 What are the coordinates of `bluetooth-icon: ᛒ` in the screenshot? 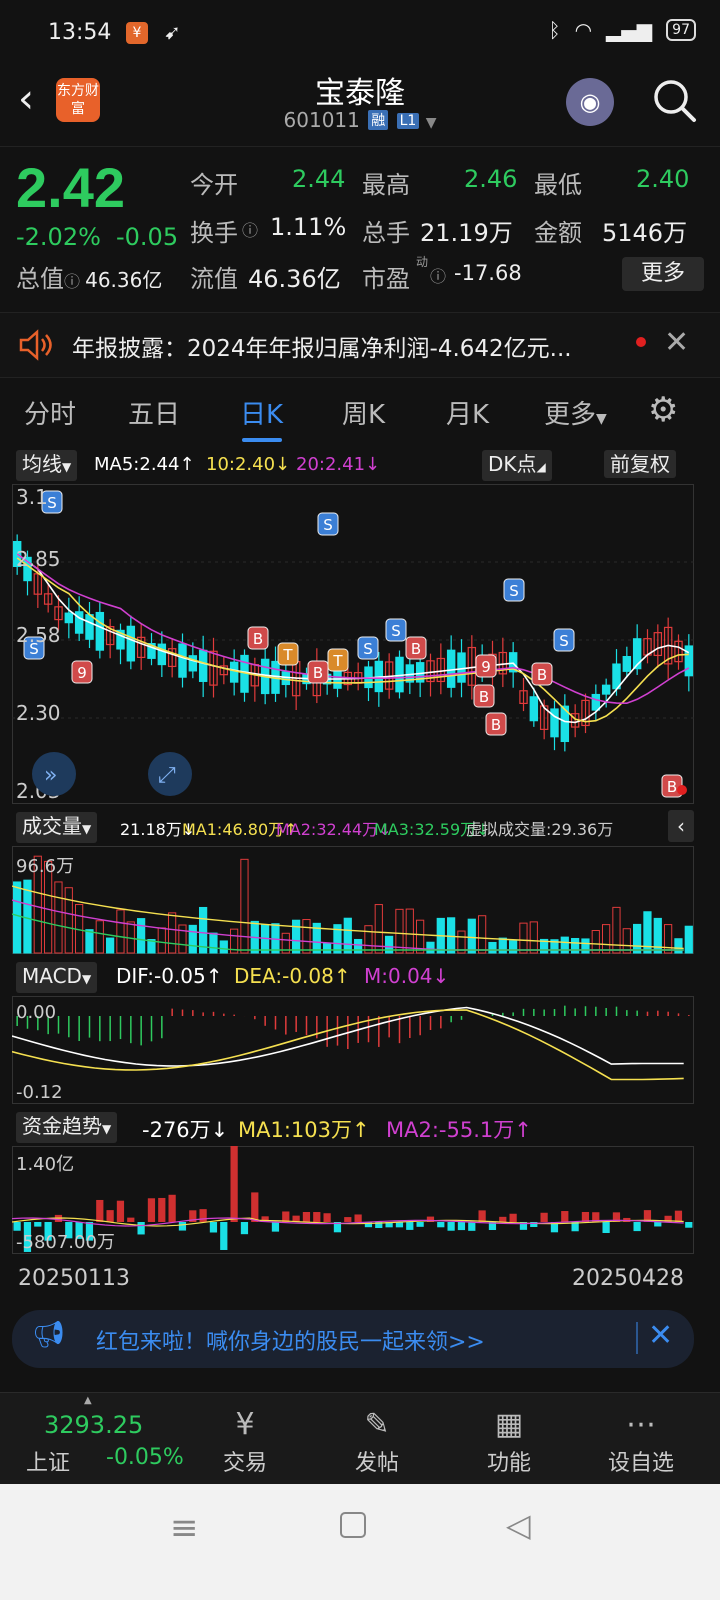 It's located at (554, 30).